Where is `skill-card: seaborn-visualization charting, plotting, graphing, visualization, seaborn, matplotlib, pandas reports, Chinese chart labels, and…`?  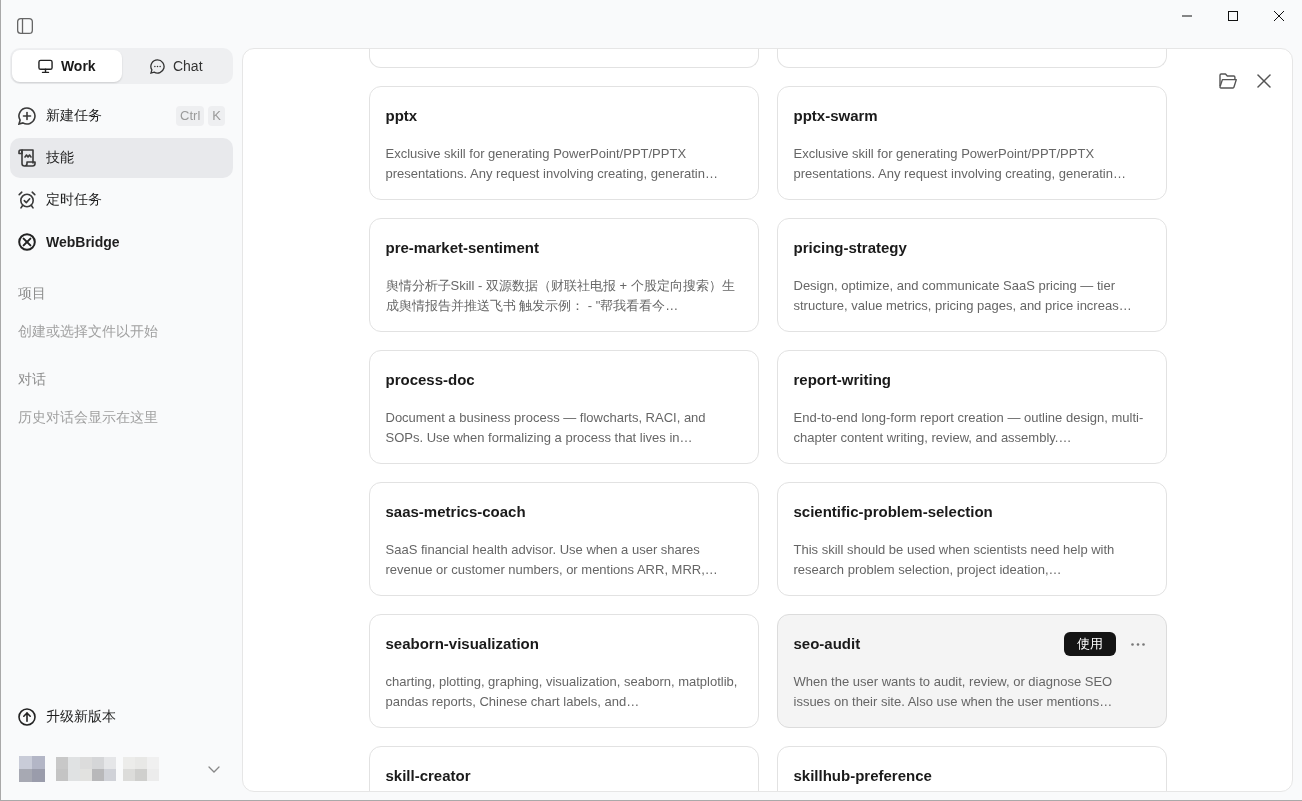 skill-card: seaborn-visualization charting, plotting, graphing, visualization, seaborn, matplotlib, pandas reports, Chinese chart labels, and… is located at coordinates (563, 671).